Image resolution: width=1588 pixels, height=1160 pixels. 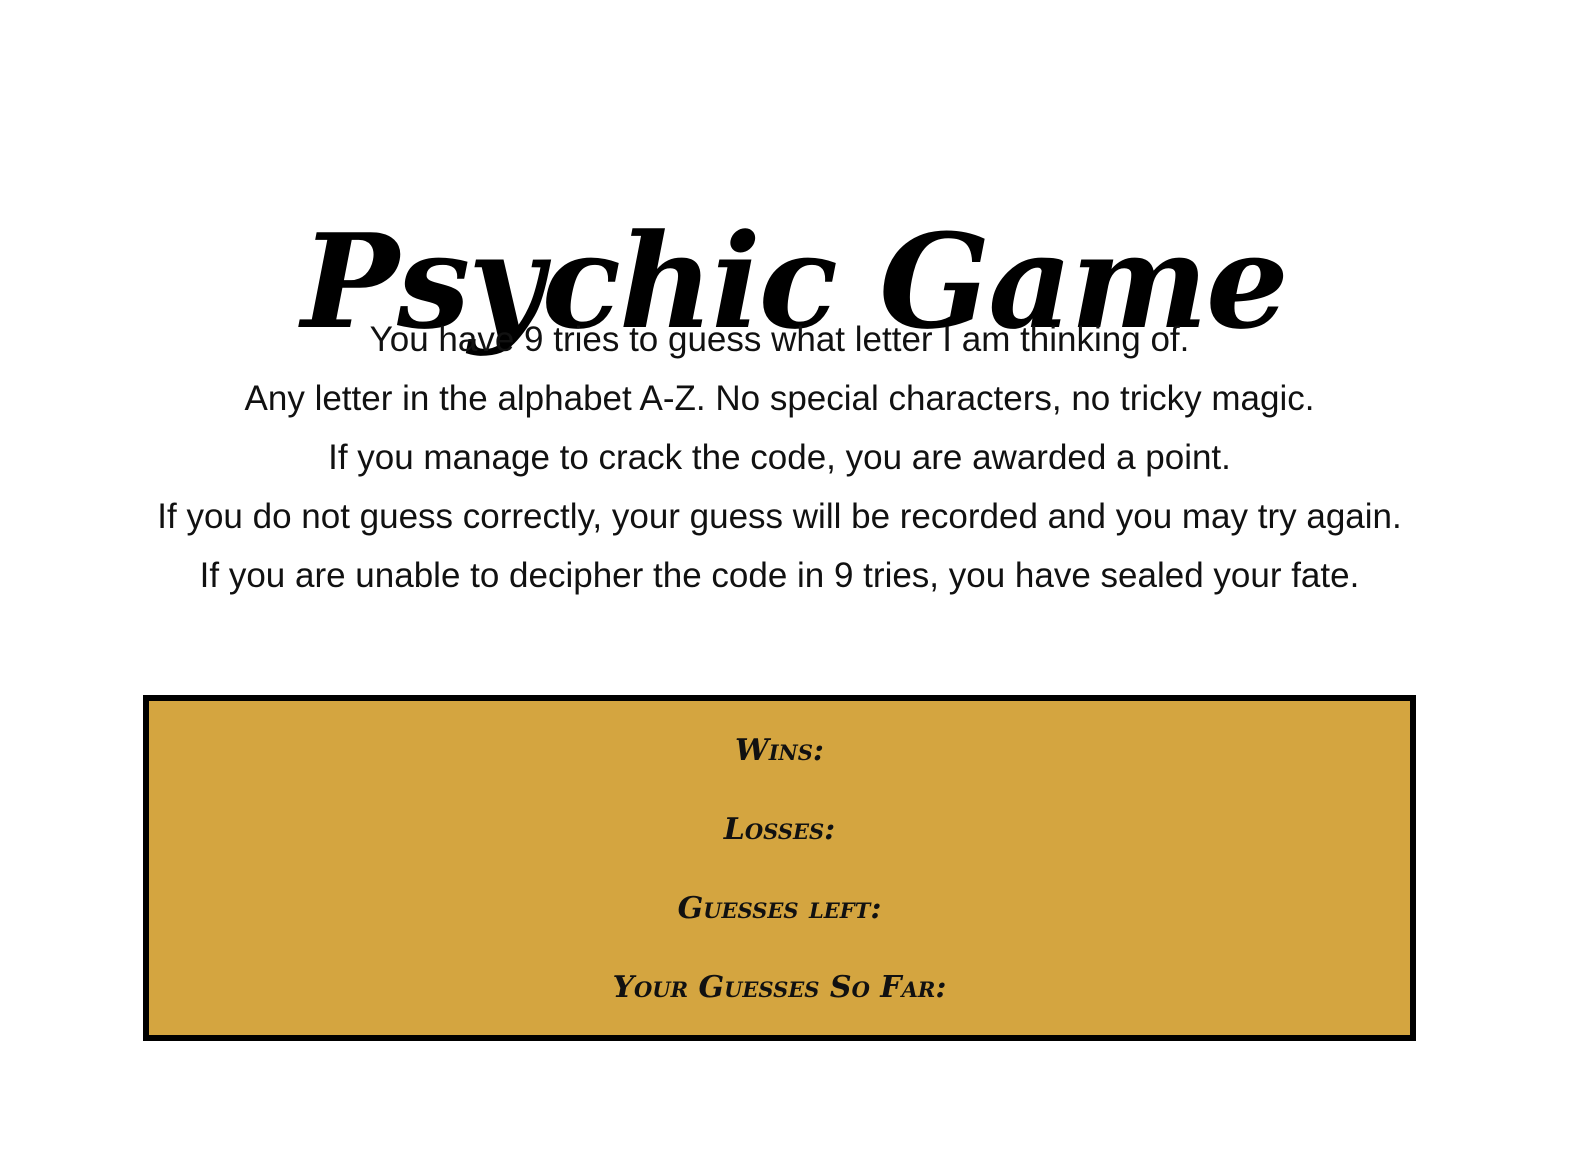 What do you see at coordinates (779, 750) in the screenshot?
I see `wins-label: Wins:` at bounding box center [779, 750].